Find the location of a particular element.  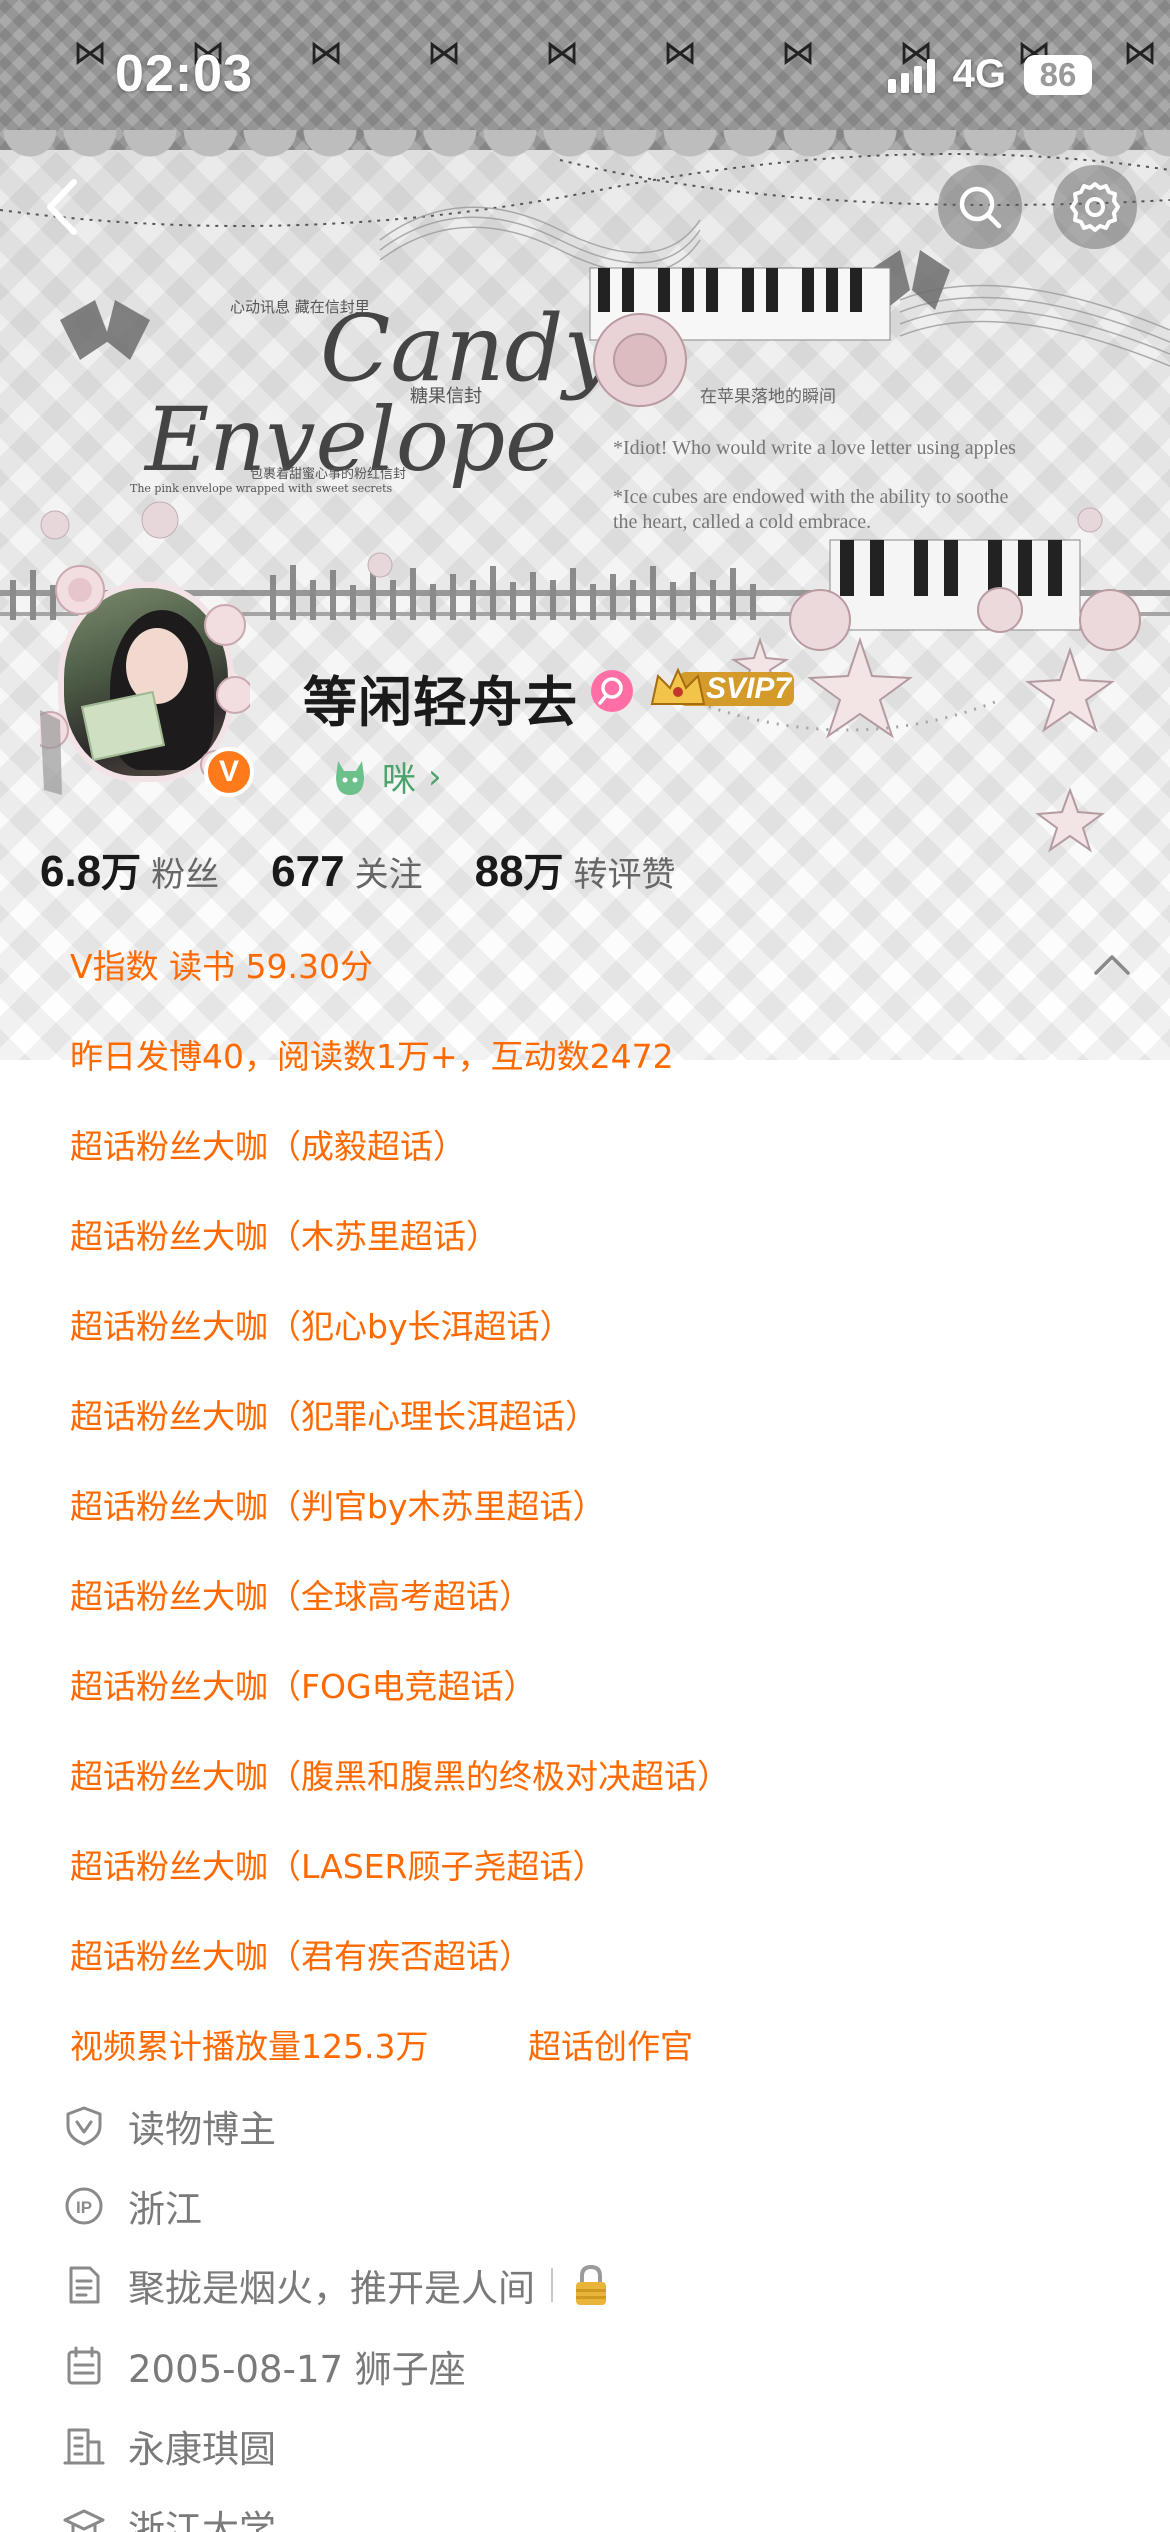

stat-followers: 6.8万 粉丝 is located at coordinates (129, 869).